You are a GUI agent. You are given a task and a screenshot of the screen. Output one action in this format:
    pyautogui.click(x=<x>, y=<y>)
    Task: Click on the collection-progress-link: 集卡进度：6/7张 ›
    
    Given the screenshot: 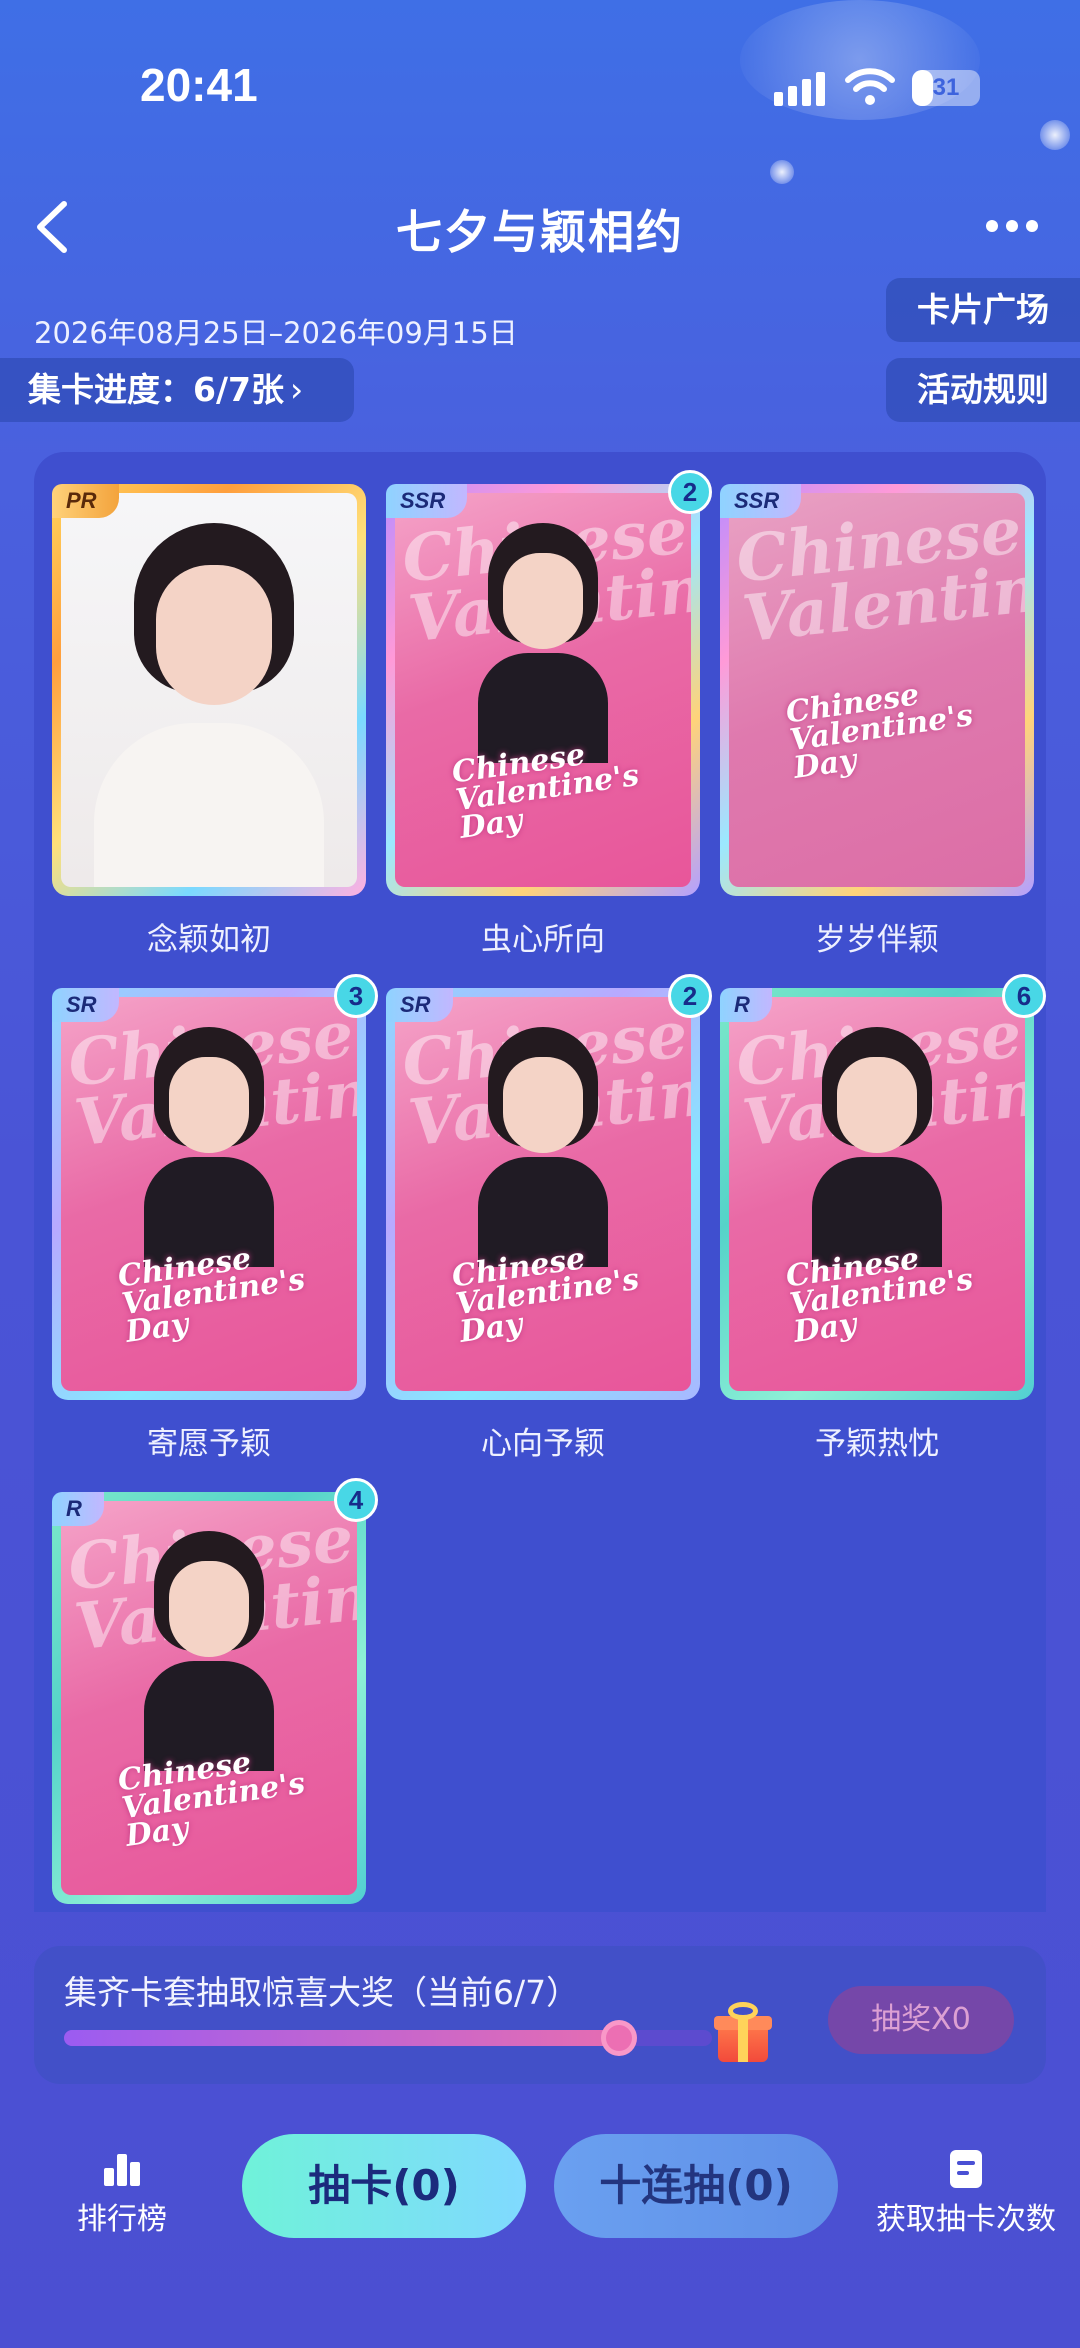 What is the action you would take?
    pyautogui.click(x=177, y=390)
    